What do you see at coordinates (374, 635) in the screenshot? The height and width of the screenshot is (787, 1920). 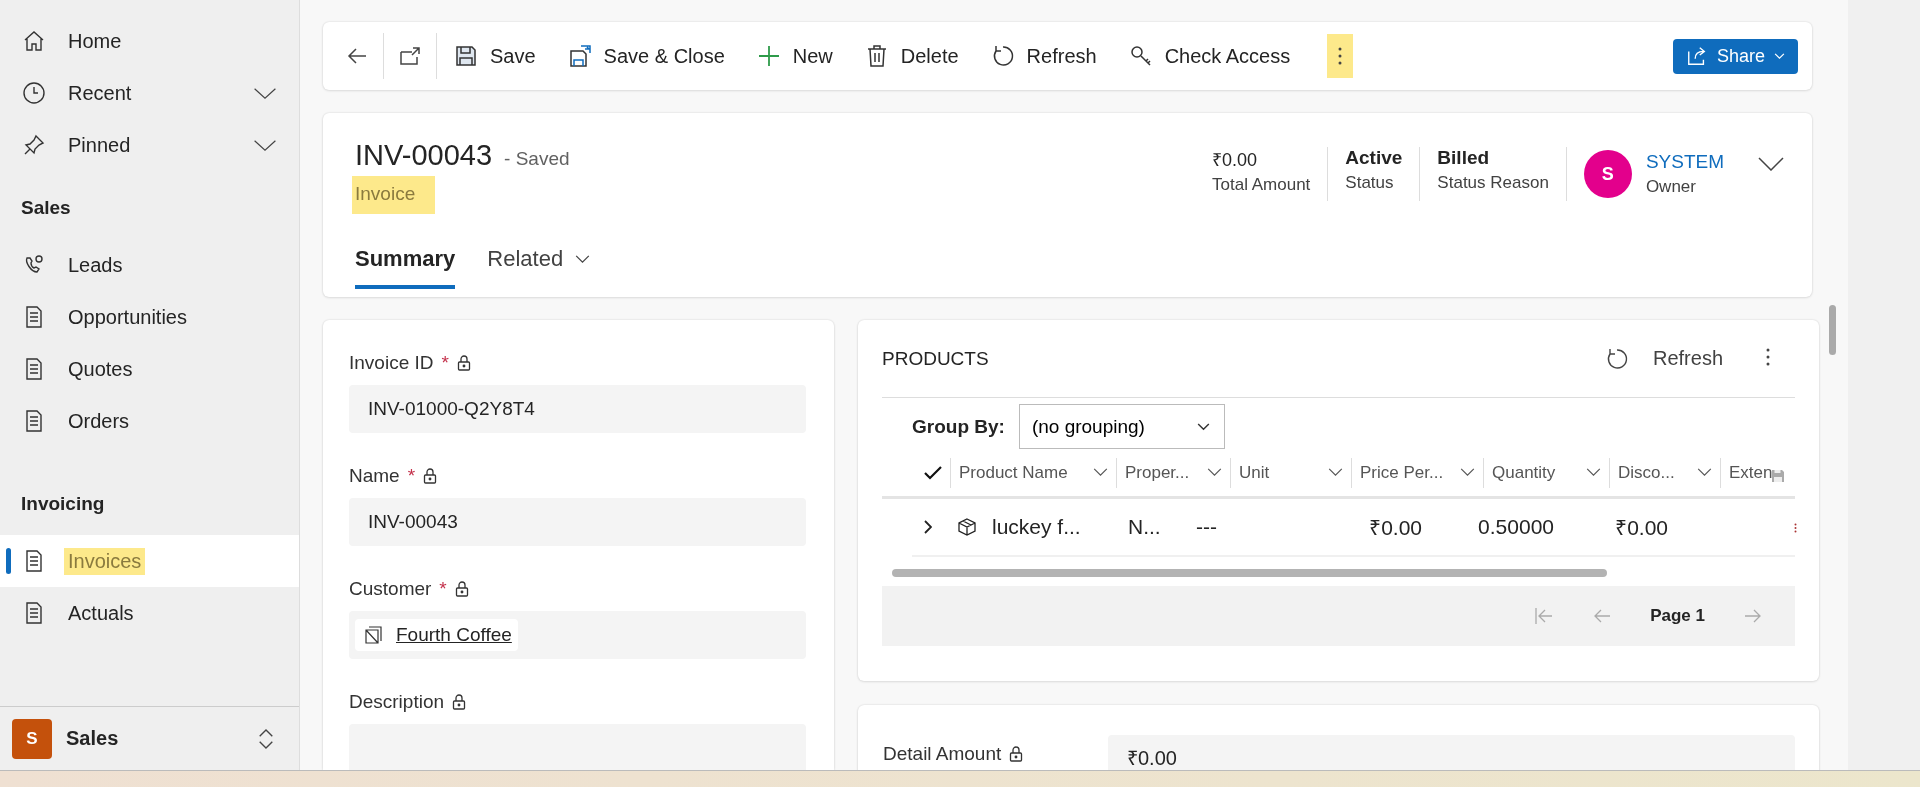 I see `account-icon` at bounding box center [374, 635].